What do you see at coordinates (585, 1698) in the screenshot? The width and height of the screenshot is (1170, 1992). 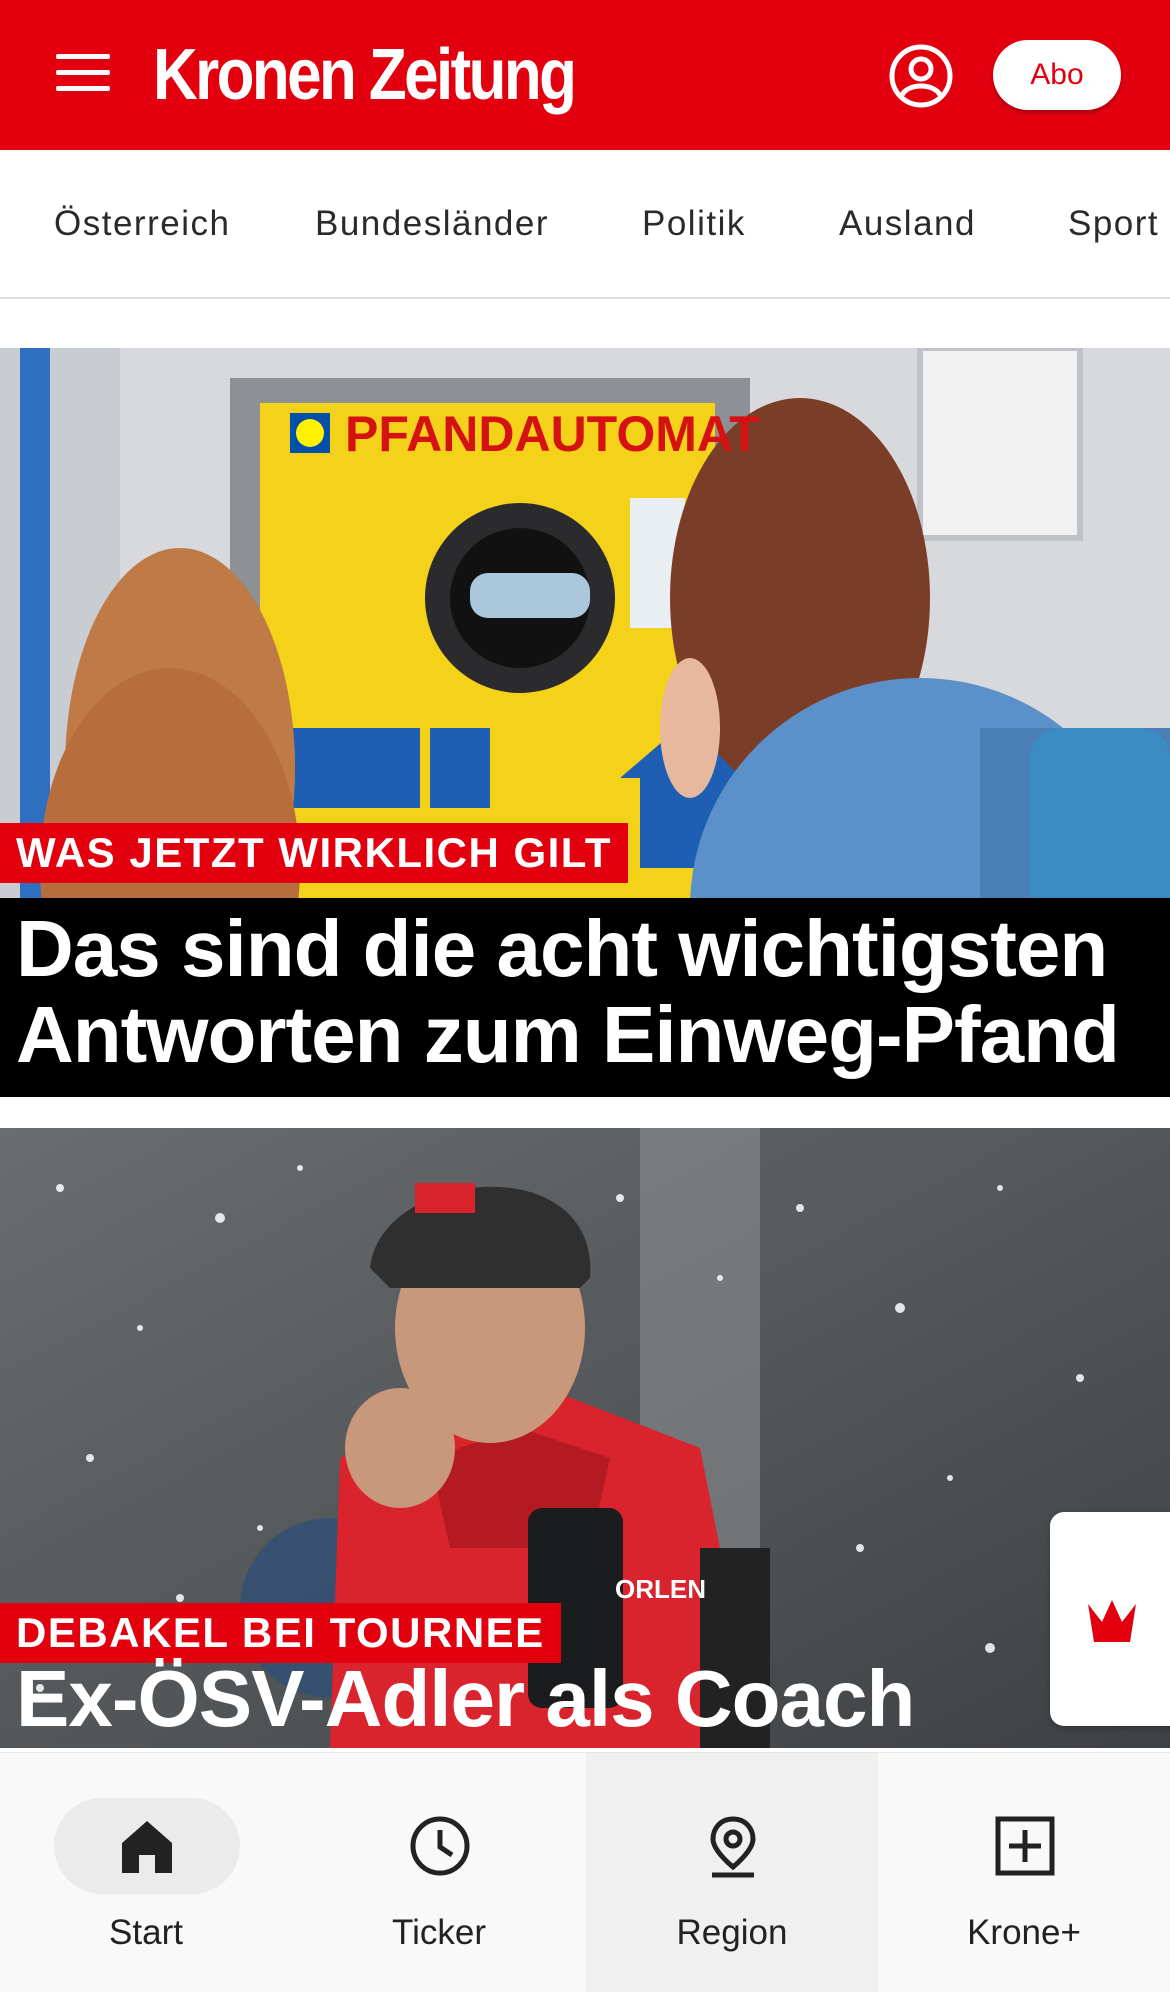 I see `article-headline: Ex-ÖSV-Adler als Coach` at bounding box center [585, 1698].